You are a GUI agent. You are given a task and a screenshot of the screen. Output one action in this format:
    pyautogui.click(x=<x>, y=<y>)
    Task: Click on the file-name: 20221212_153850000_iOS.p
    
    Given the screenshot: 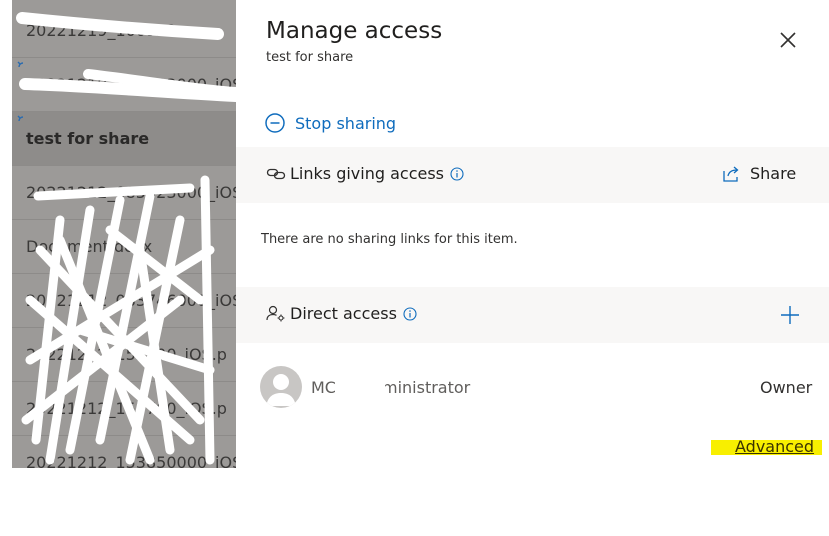 What is the action you would take?
    pyautogui.click(x=131, y=460)
    